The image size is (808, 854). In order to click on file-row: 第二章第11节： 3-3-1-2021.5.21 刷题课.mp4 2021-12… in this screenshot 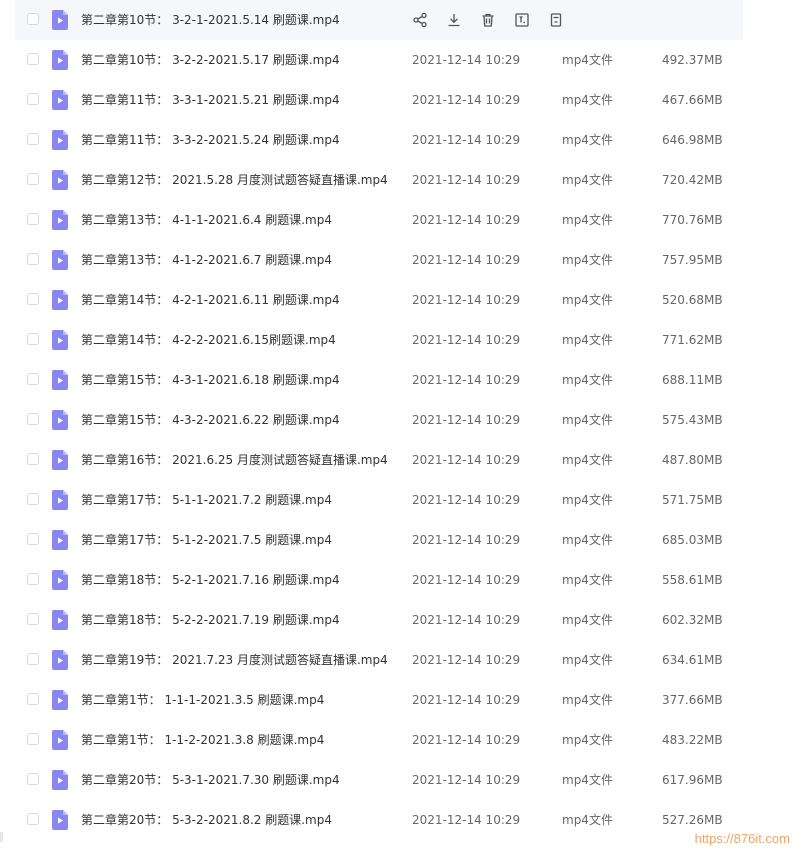, I will do `click(379, 100)`.